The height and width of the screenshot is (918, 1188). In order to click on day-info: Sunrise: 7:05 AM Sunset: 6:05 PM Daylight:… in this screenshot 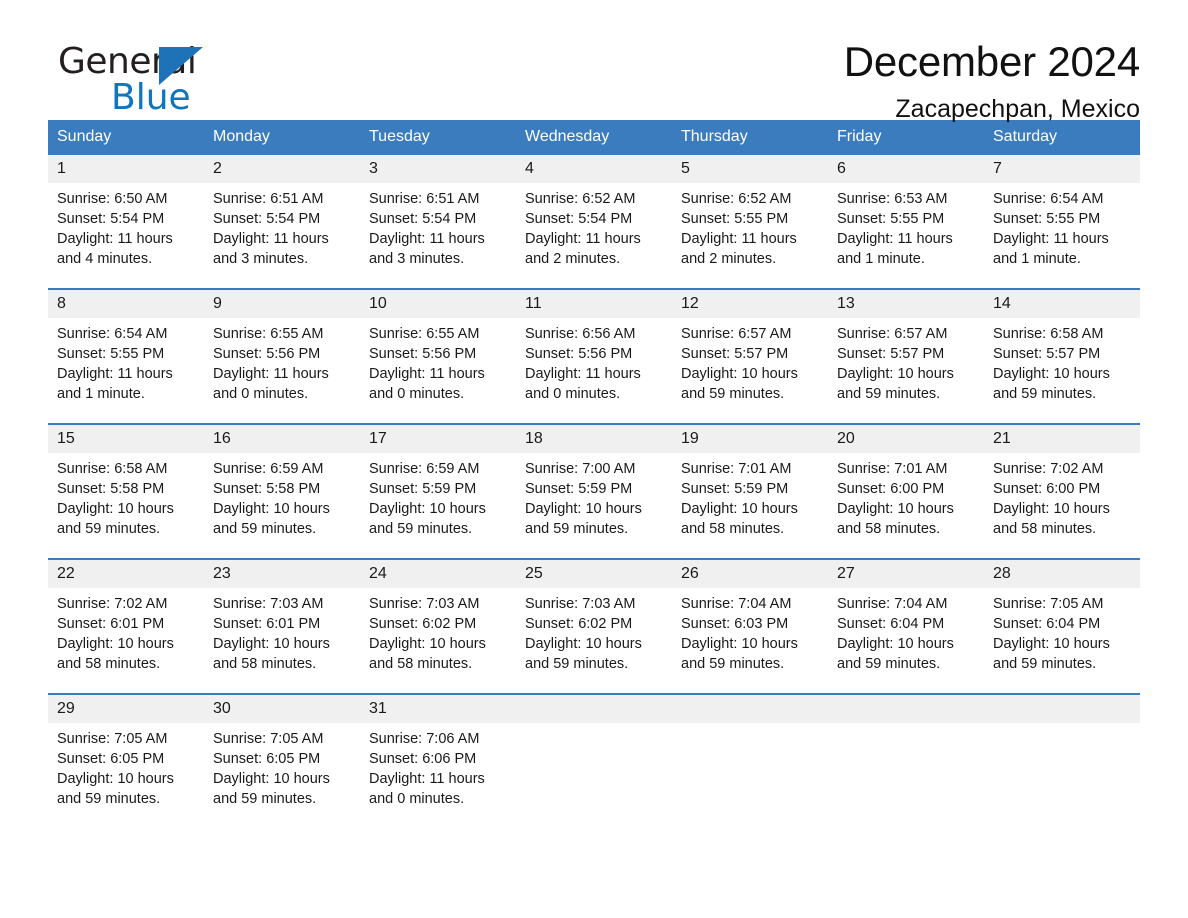, I will do `click(282, 766)`.